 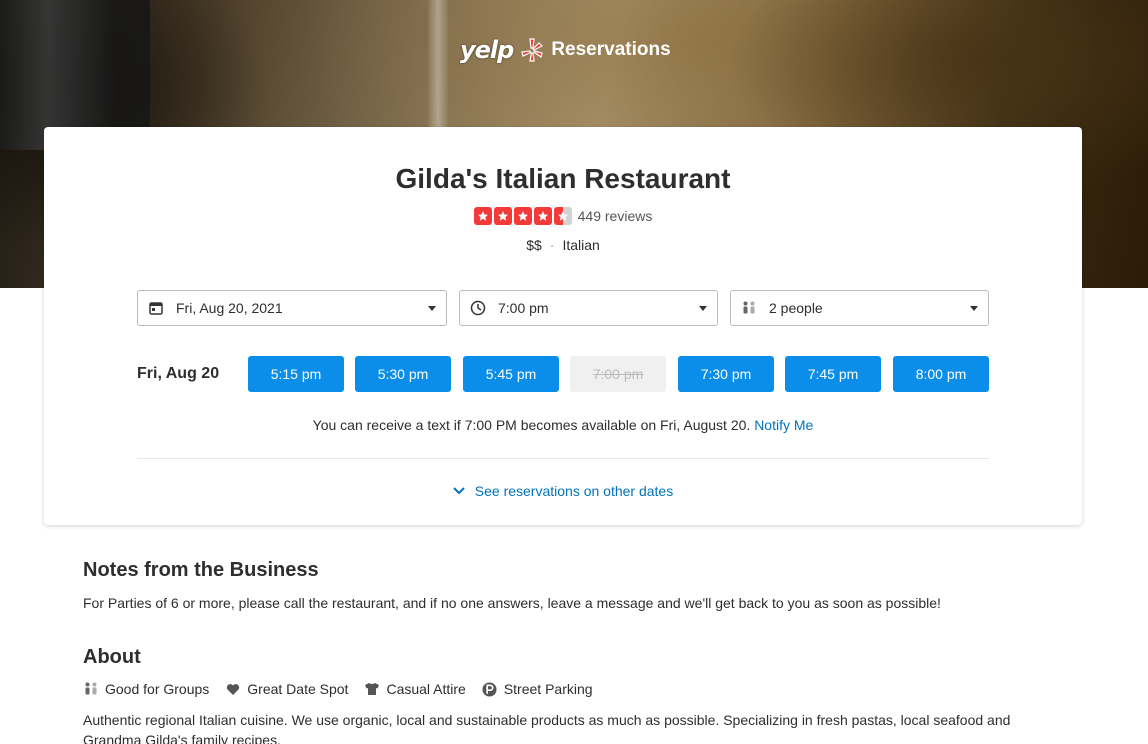 I want to click on amenity-great-date-spot: Great Date Spot, so click(x=286, y=689).